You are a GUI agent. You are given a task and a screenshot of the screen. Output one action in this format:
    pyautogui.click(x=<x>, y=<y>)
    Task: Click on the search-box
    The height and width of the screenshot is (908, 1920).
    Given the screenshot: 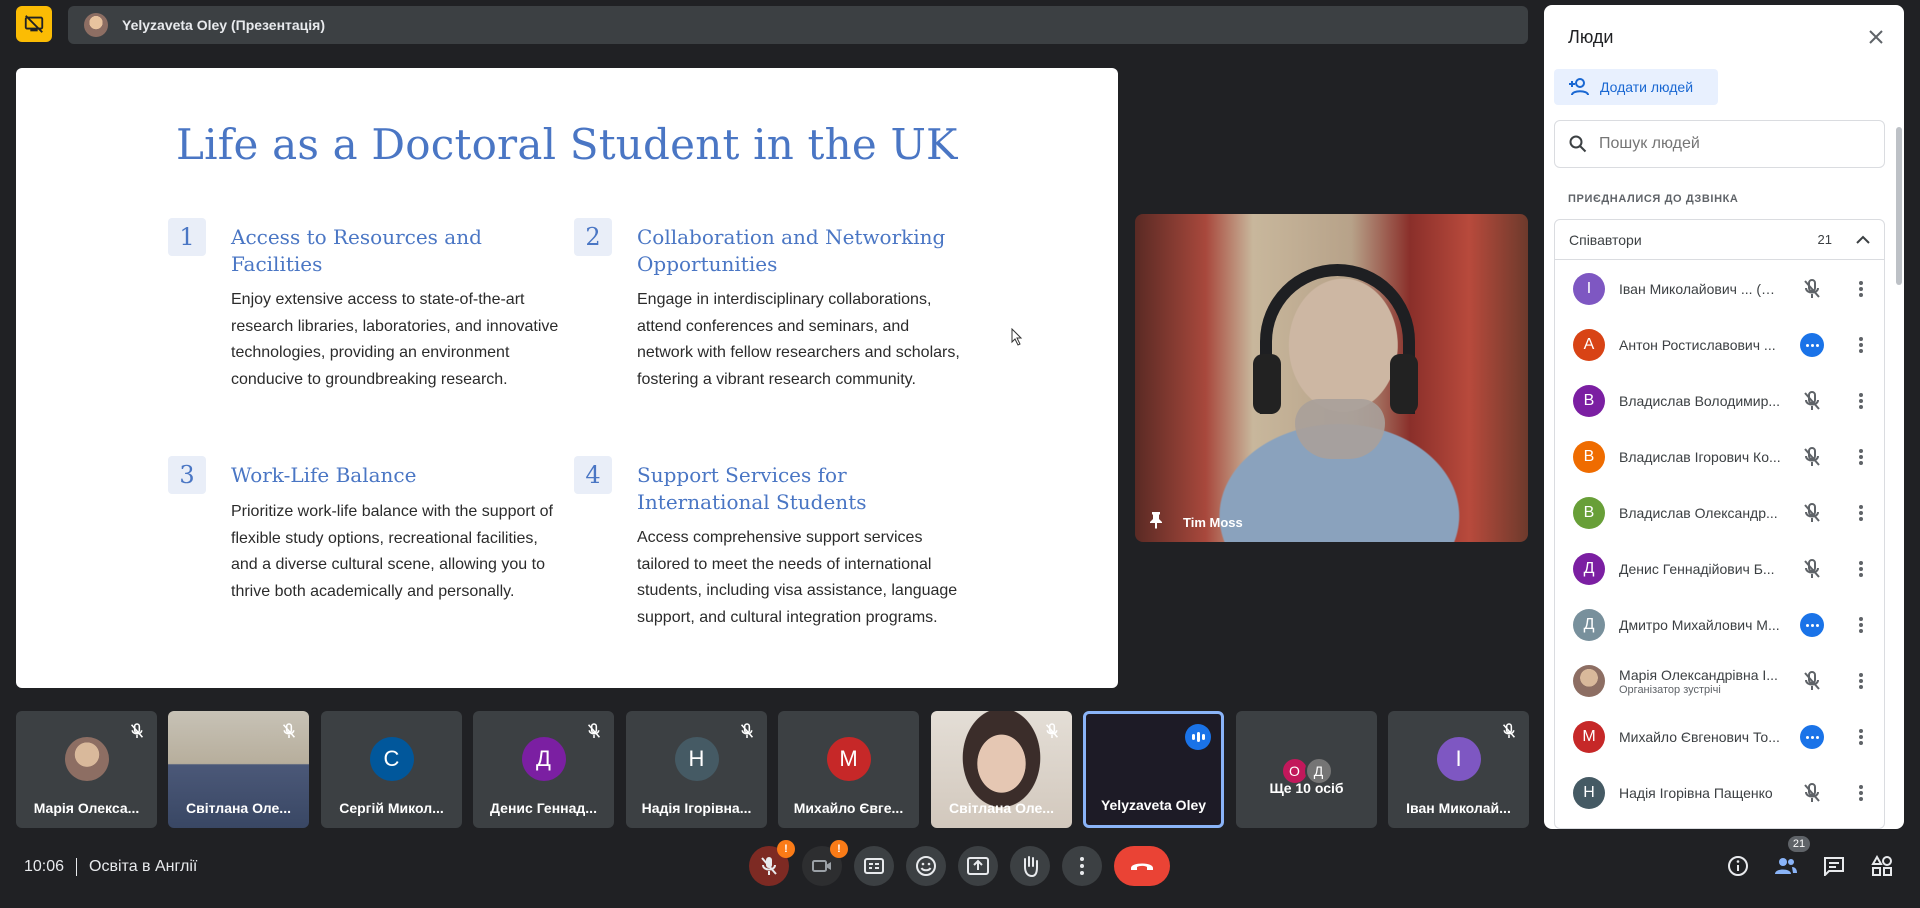 What is the action you would take?
    pyautogui.click(x=1719, y=144)
    